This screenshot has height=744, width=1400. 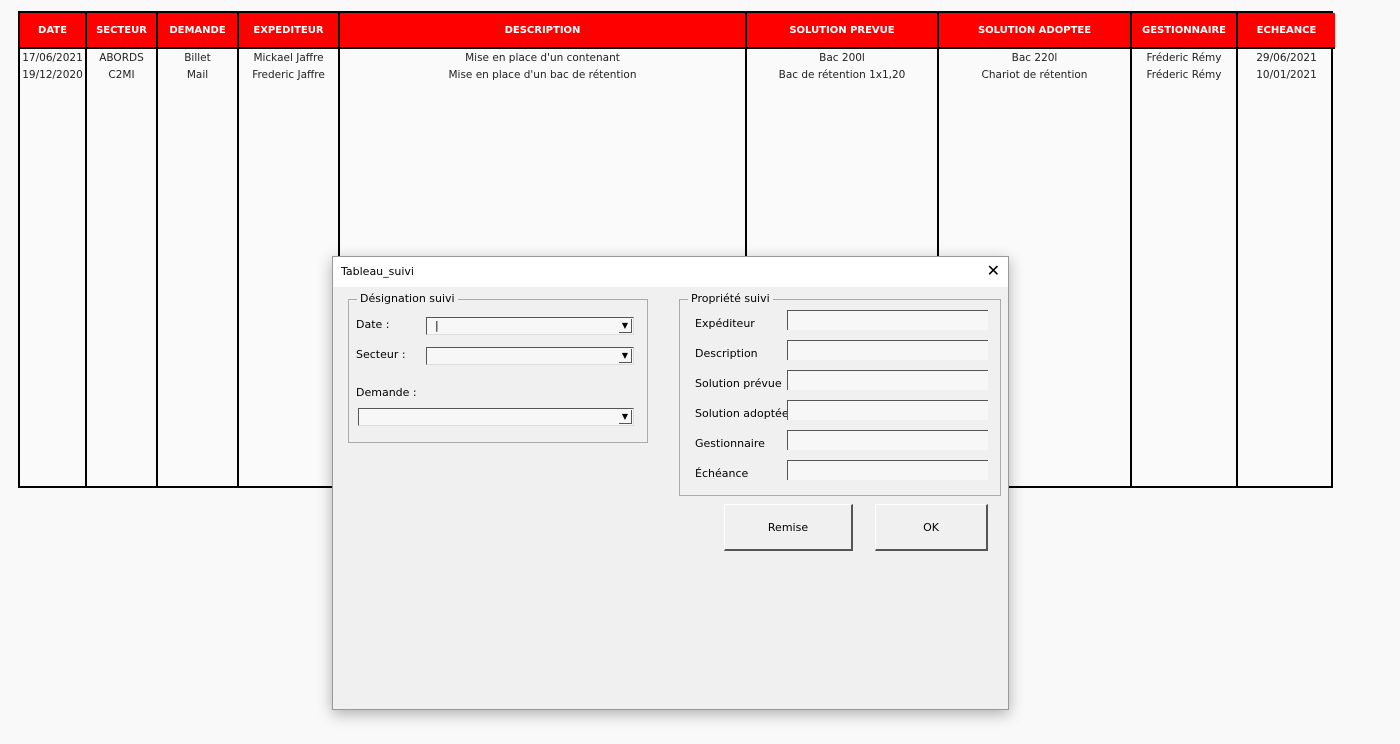 I want to click on column-header: ECHEANCE, so click(x=1286, y=31).